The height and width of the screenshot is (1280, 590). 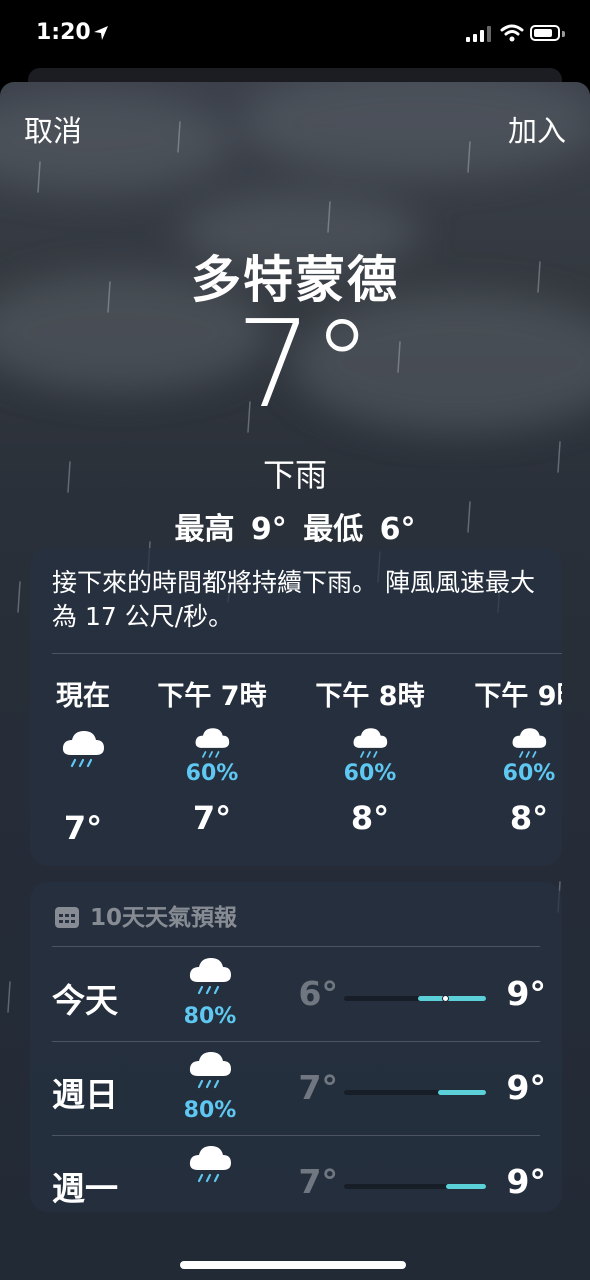 I want to click on location-arrow-icon, so click(x=101, y=33).